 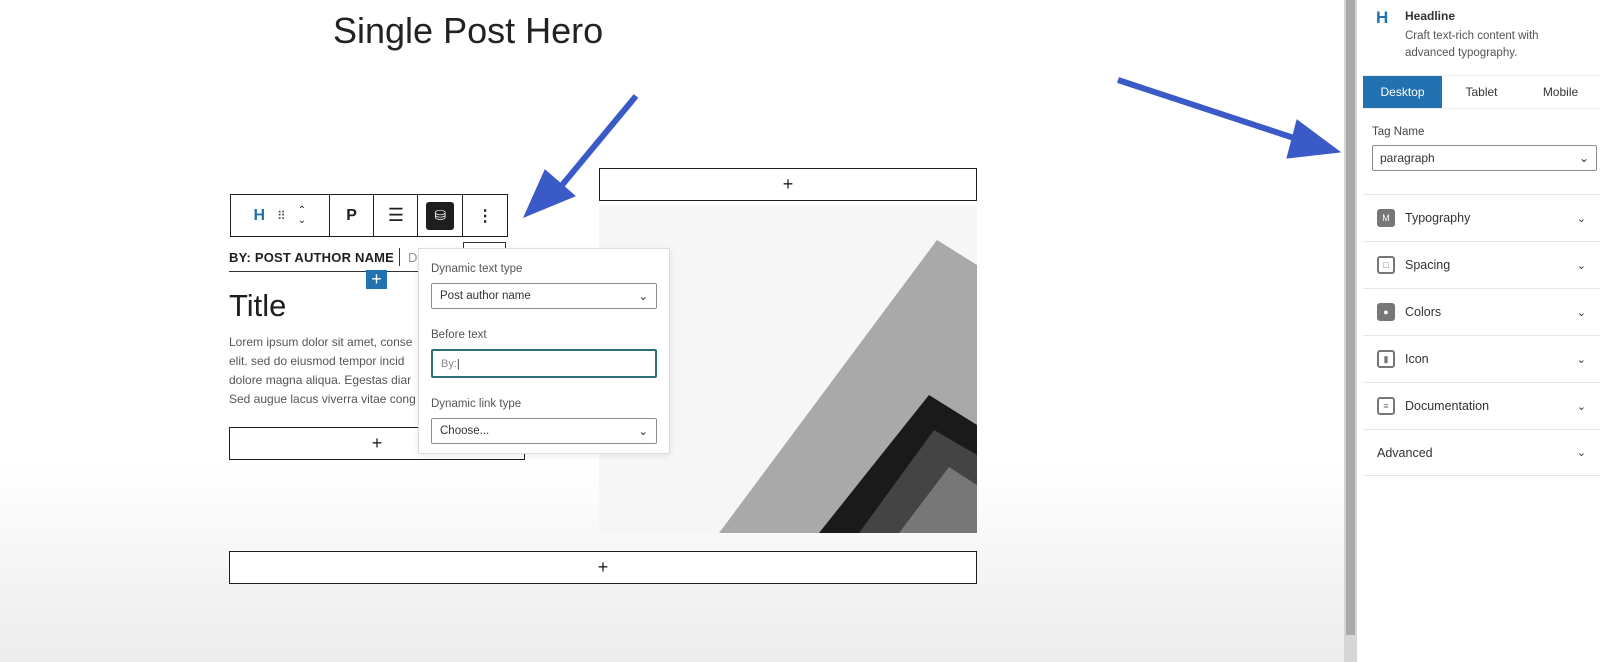 I want to click on drag-handle-icon: ⠿, so click(x=281, y=216).